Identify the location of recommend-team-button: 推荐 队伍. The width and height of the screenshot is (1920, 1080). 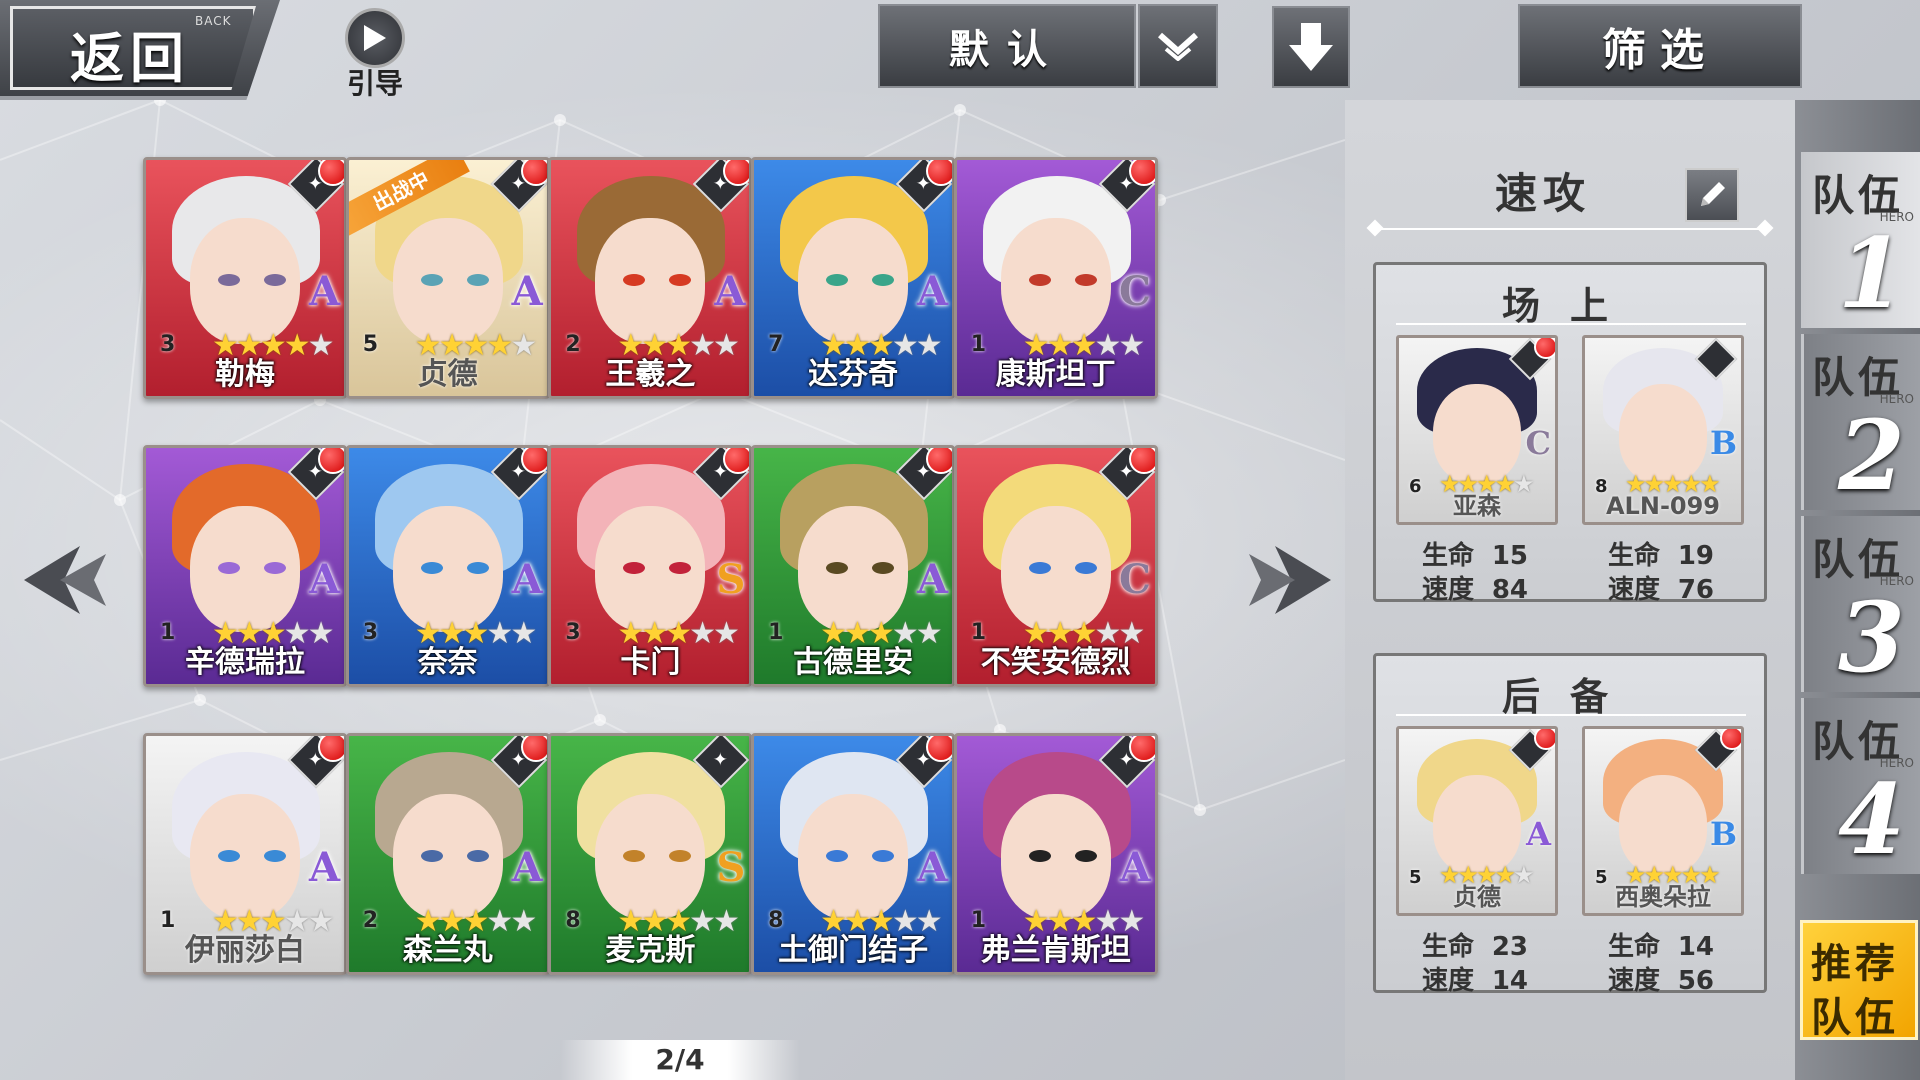
(1859, 980).